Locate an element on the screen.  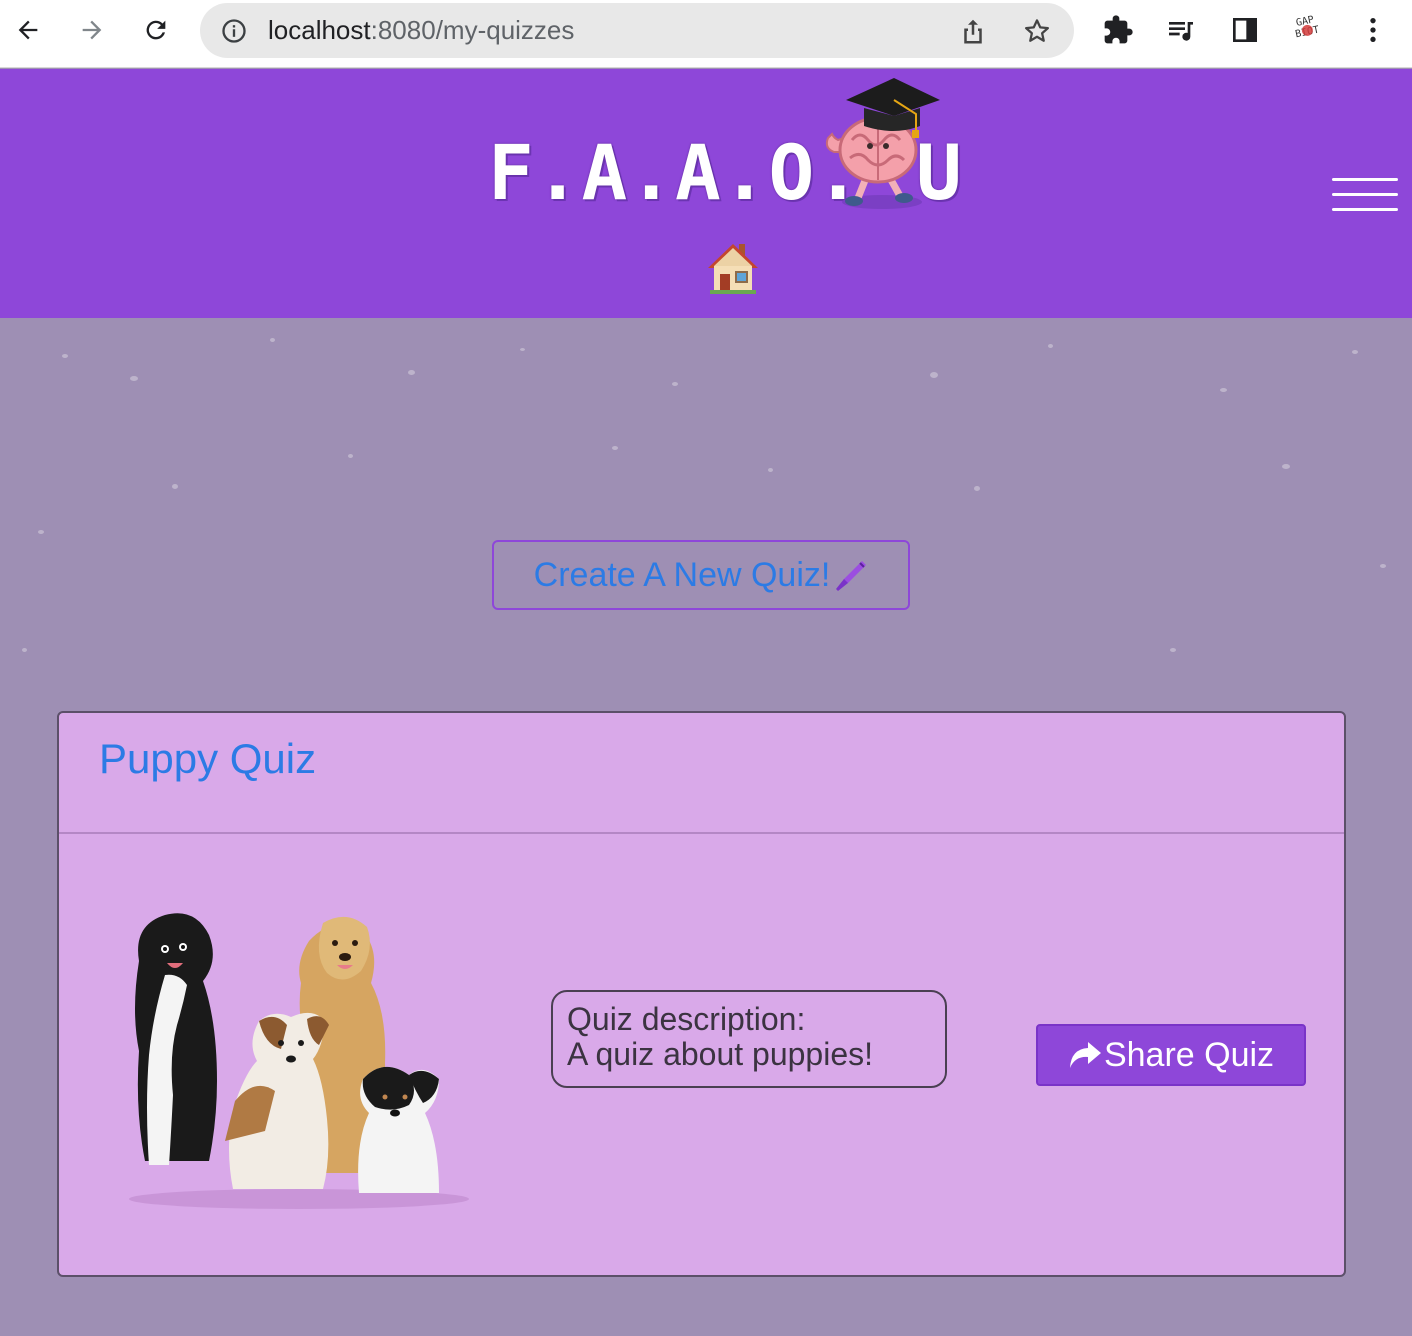
hamburger-menu-icon is located at coordinates (1365, 193).